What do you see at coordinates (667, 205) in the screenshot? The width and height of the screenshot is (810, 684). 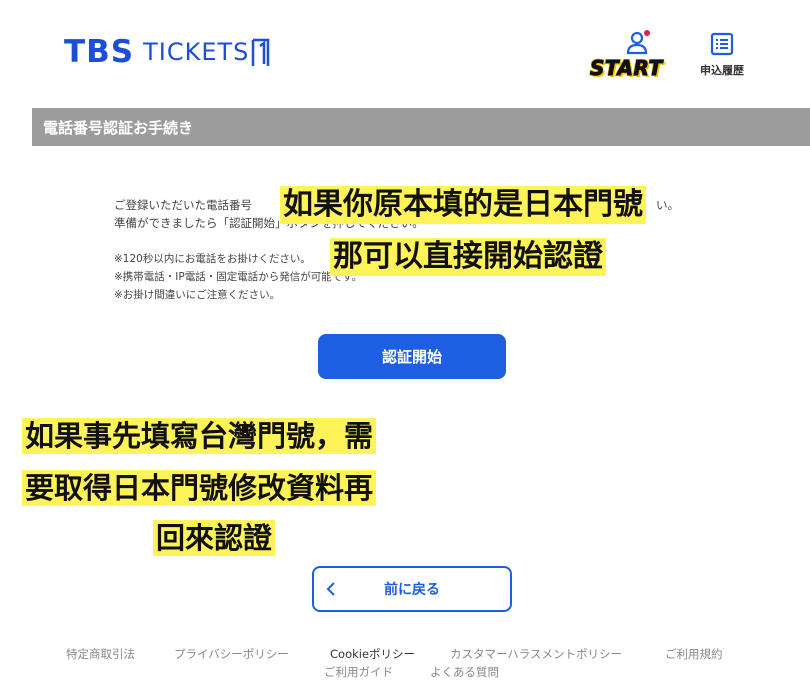 I see `instruction-line-1-end: い。` at bounding box center [667, 205].